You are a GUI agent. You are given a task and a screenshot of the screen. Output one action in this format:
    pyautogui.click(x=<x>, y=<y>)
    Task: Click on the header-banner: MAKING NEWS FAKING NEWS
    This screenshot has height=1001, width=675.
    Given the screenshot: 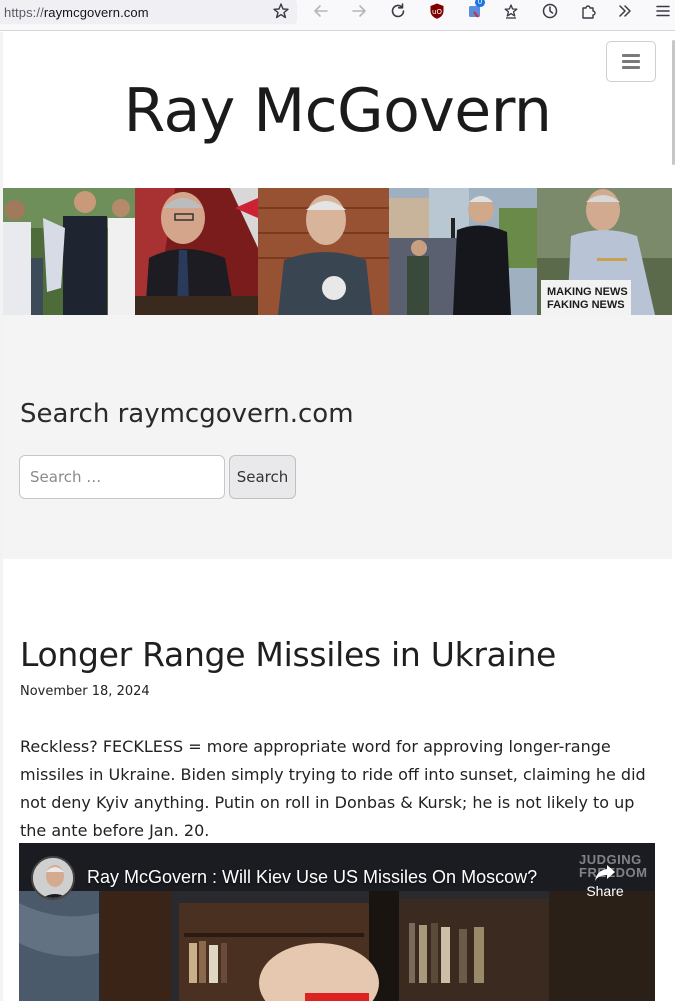 What is the action you would take?
    pyautogui.click(x=337, y=251)
    